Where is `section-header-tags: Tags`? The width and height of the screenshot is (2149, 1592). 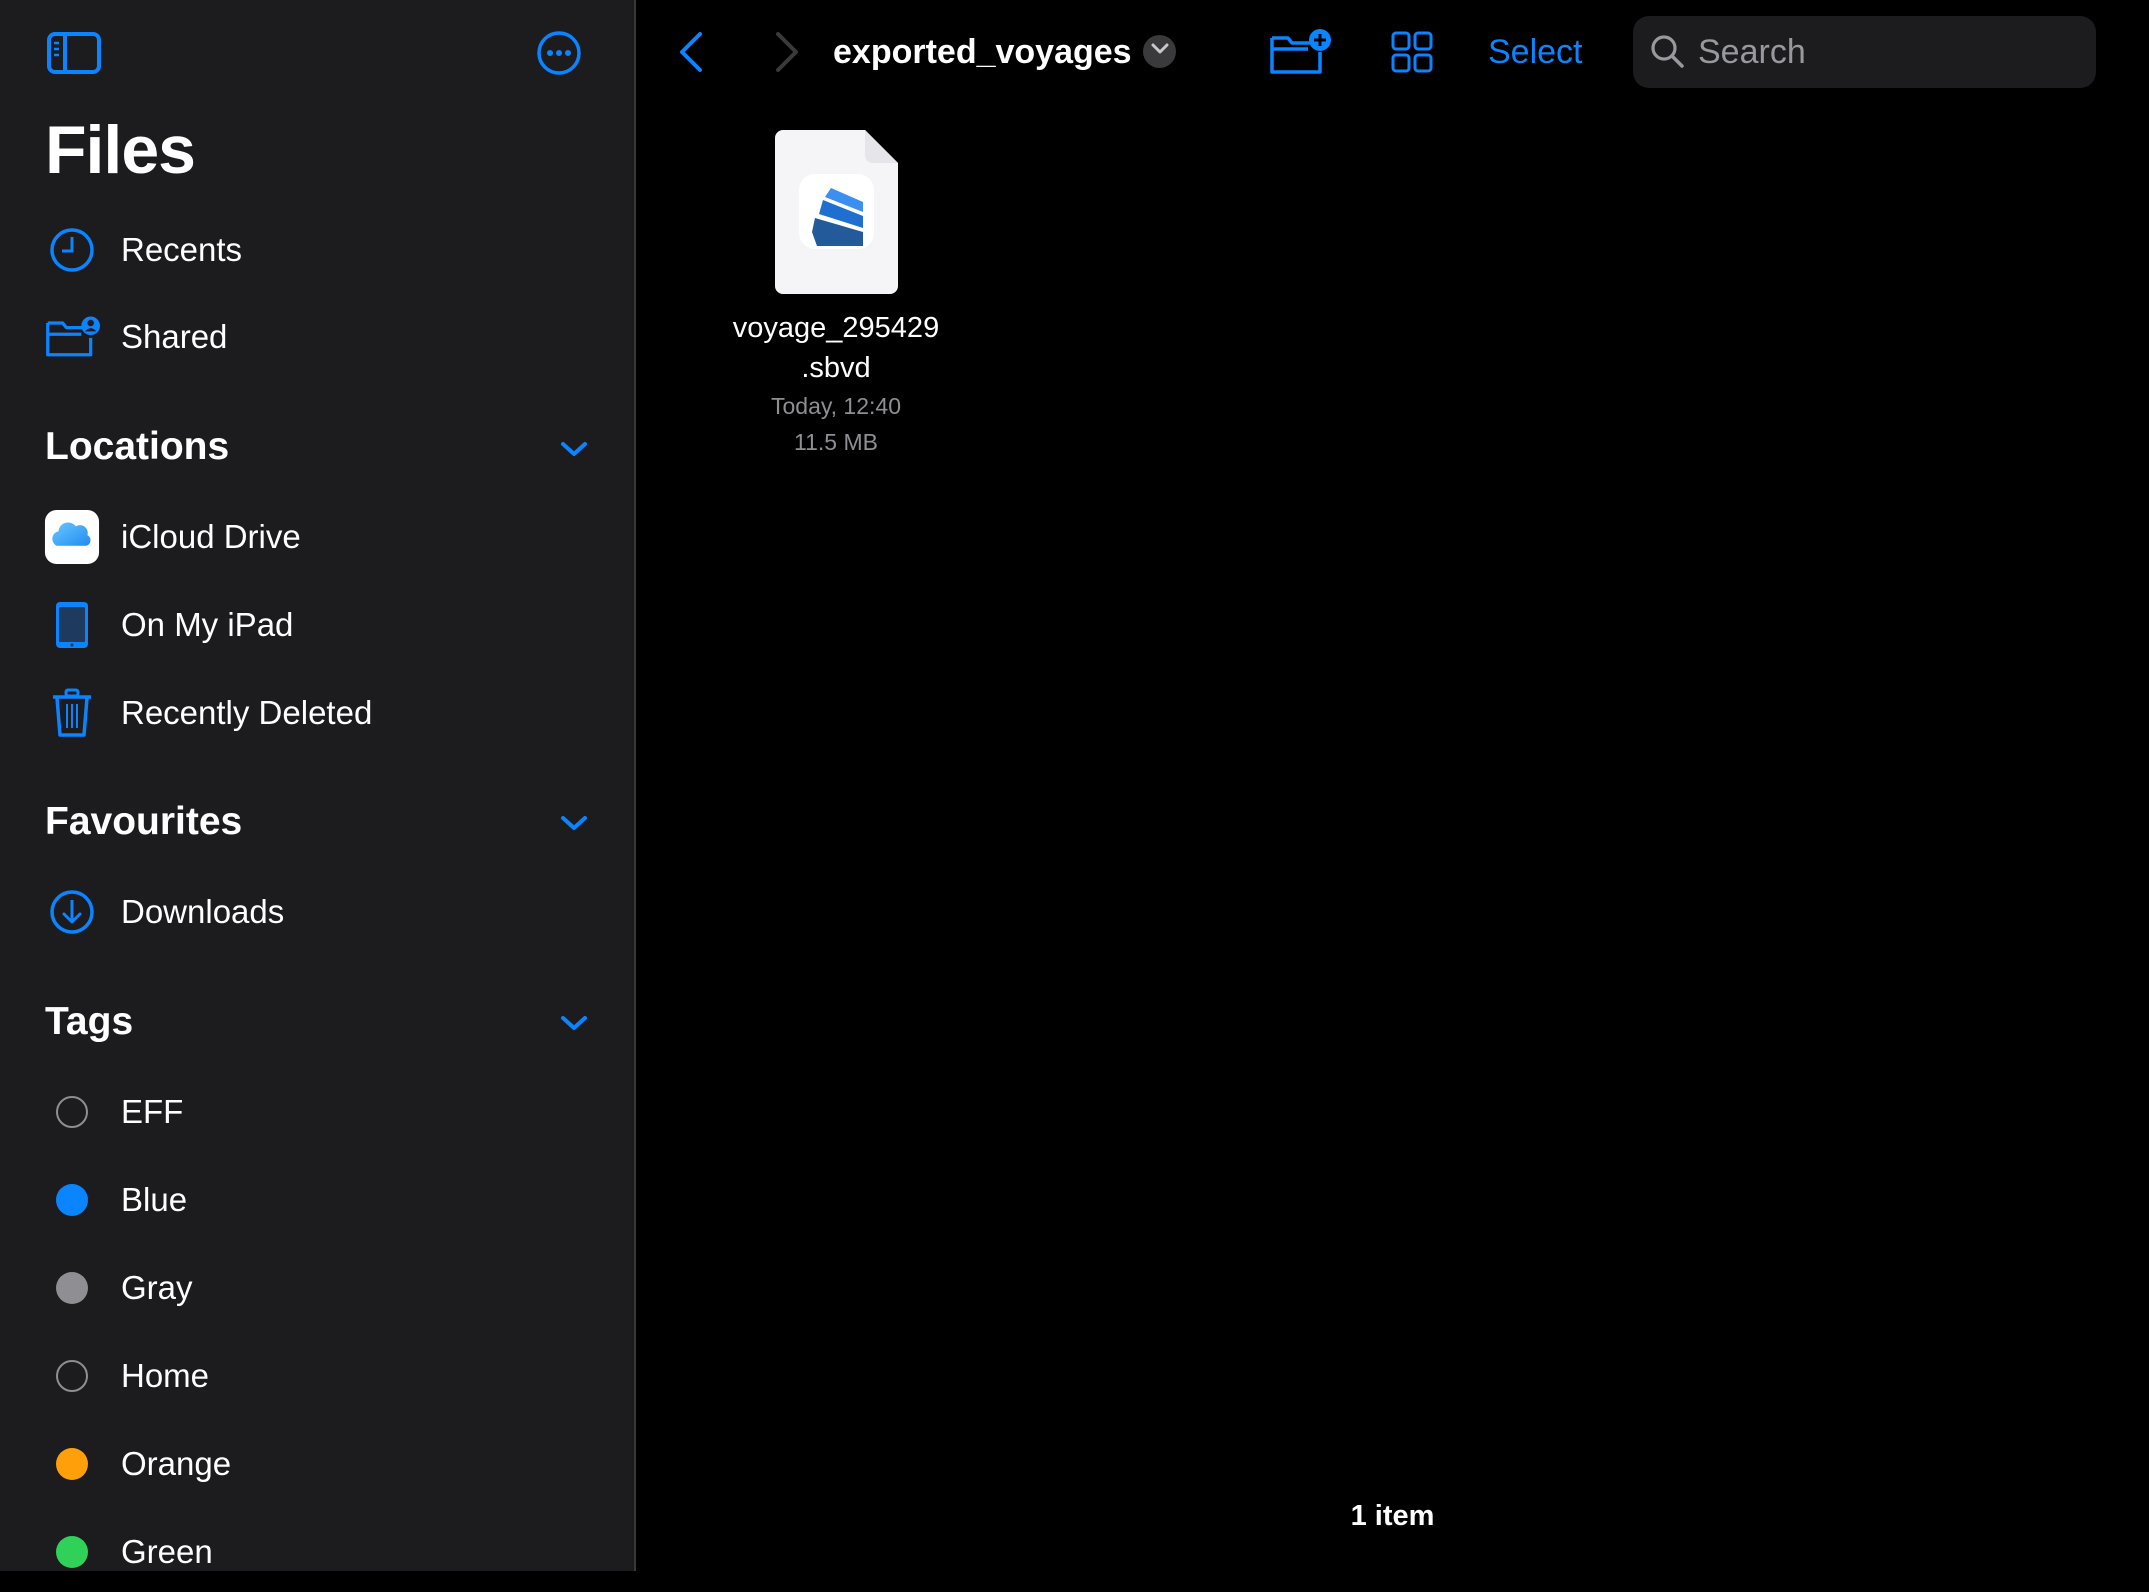 section-header-tags: Tags is located at coordinates (89, 1021).